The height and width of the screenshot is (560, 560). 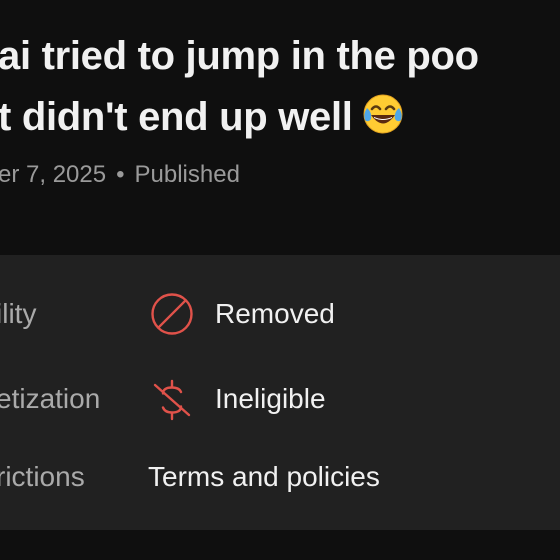 I want to click on visibility-label: ility, so click(x=18, y=313).